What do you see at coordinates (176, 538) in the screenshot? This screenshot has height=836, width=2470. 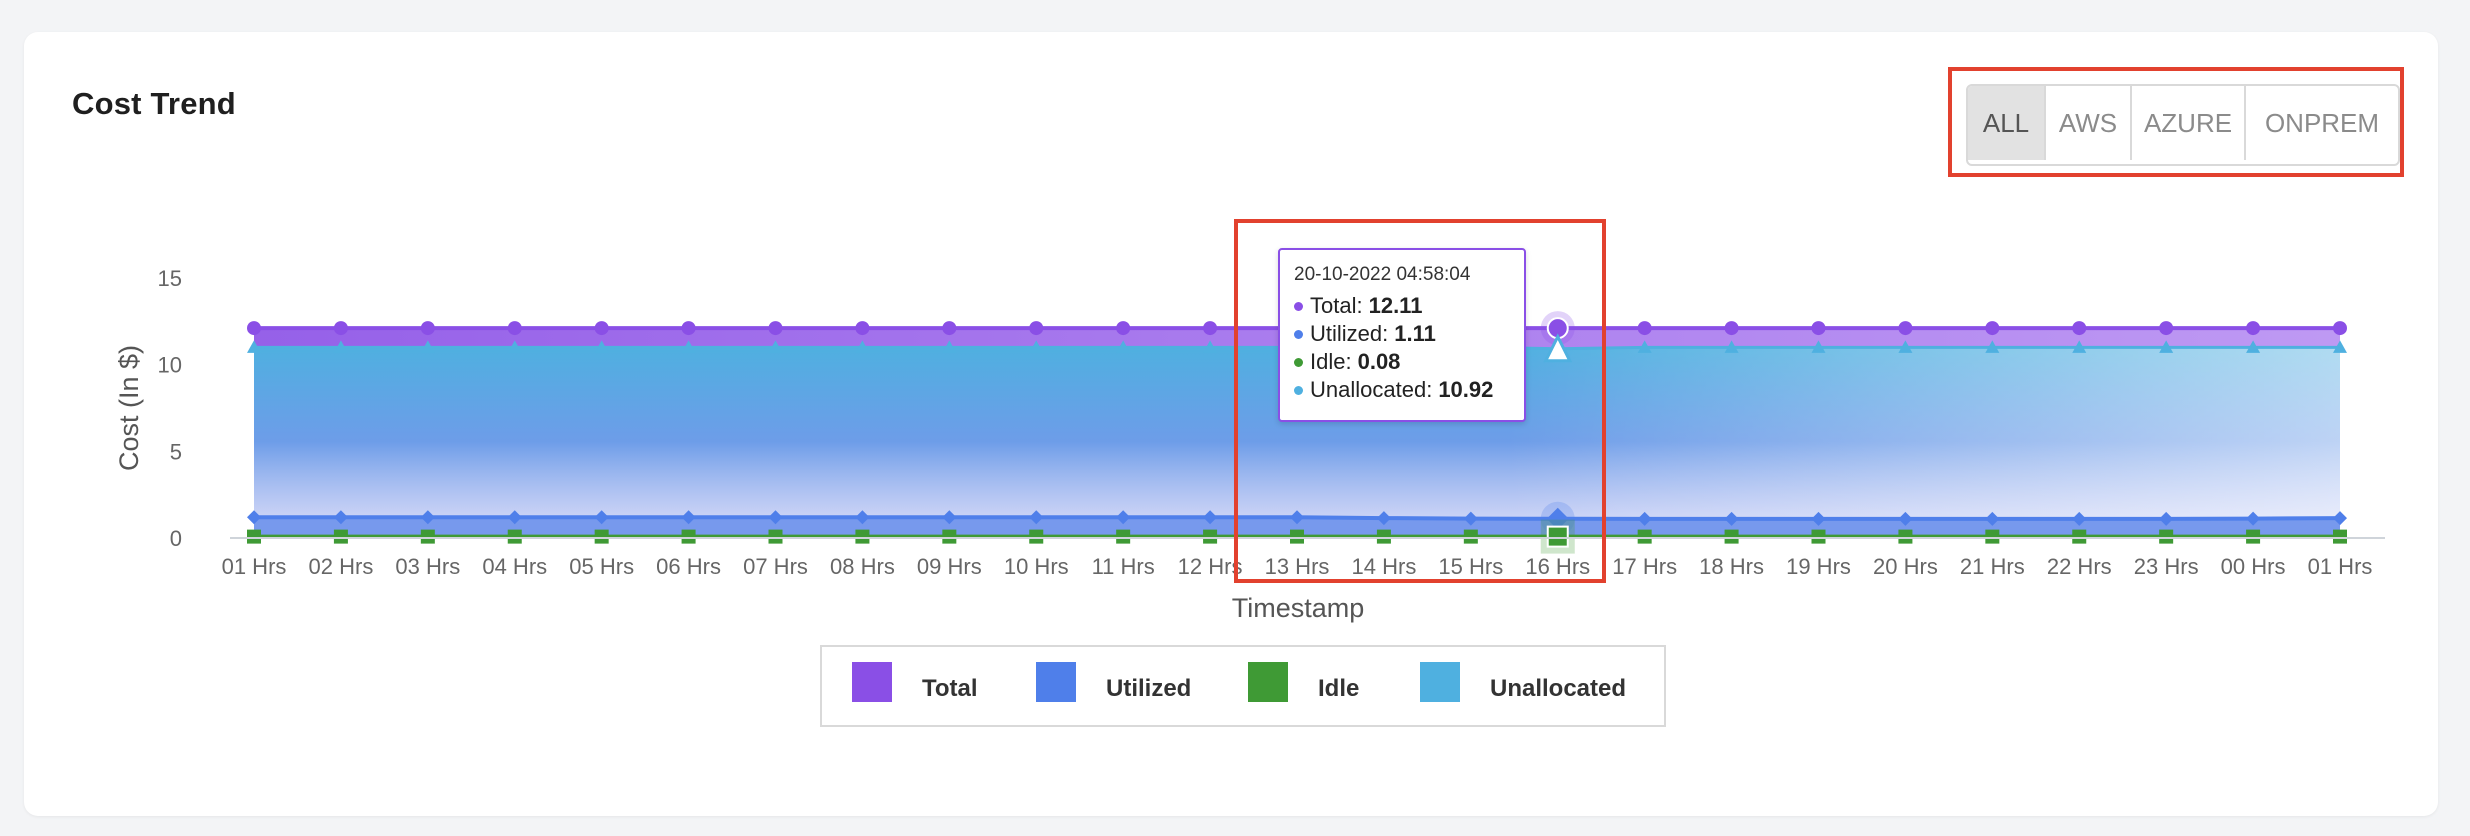 I see `y-tick-label: 0` at bounding box center [176, 538].